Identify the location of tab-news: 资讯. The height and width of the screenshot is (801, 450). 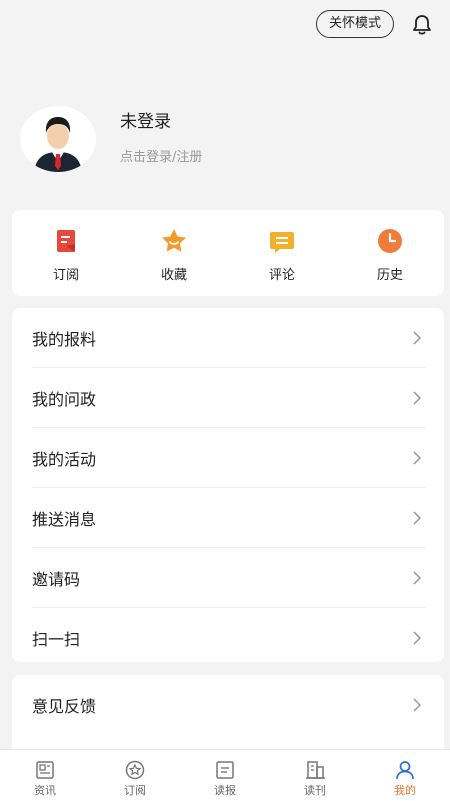
(45, 775).